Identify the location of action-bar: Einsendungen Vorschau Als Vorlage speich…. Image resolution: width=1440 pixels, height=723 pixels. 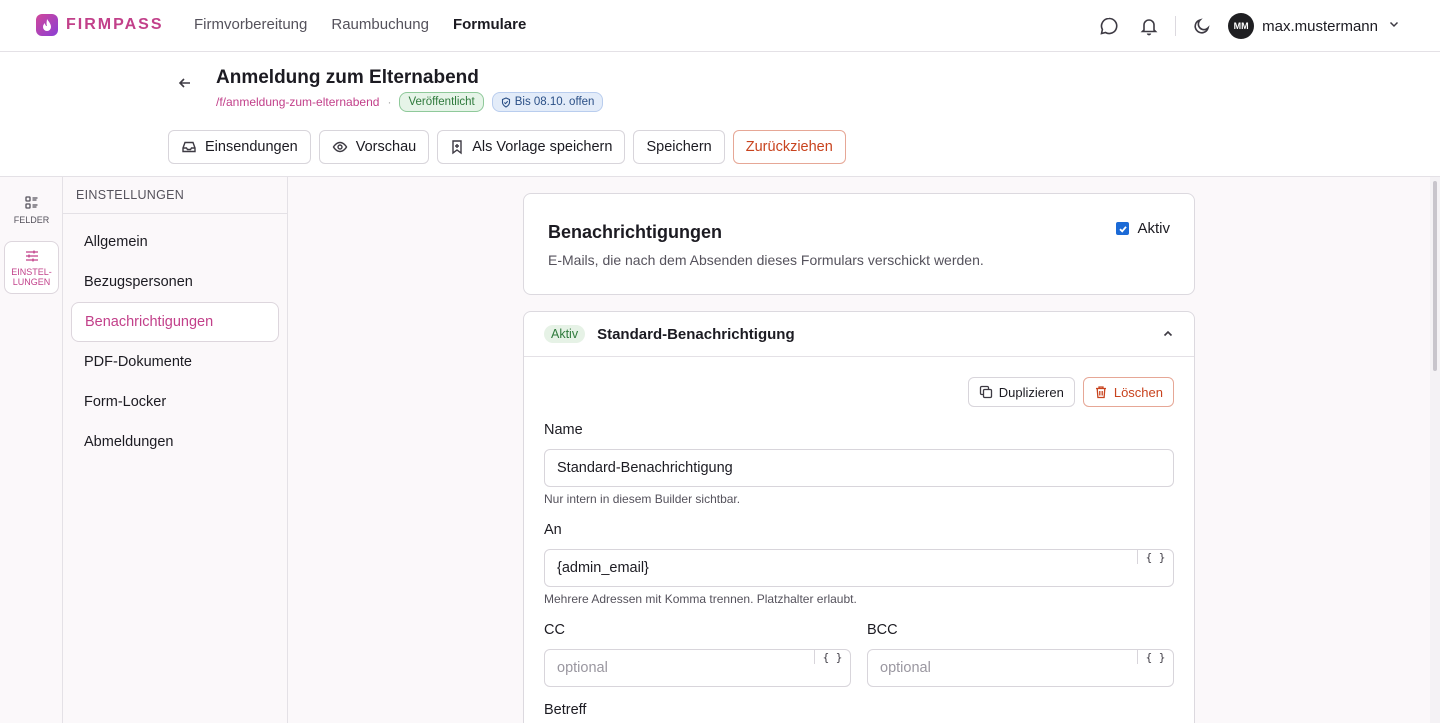
(507, 147).